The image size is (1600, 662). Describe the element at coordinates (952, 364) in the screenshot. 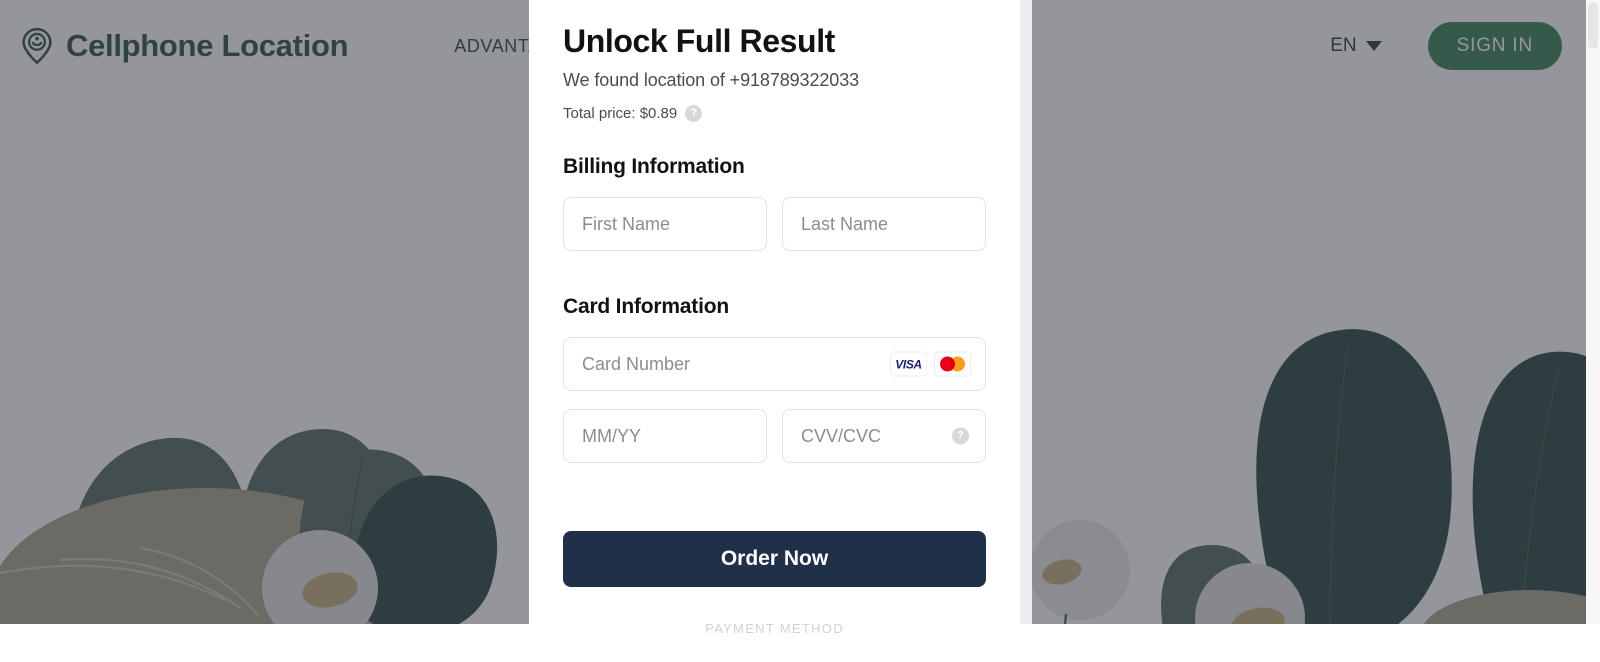

I see `mastercard-icon` at that location.